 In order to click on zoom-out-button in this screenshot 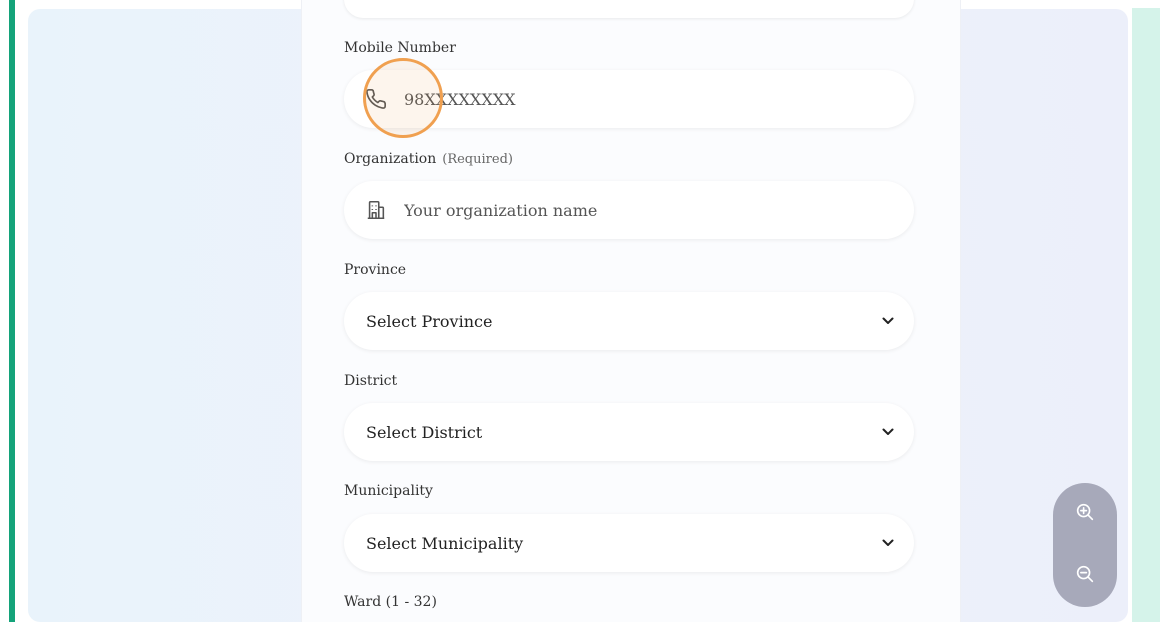, I will do `click(1085, 576)`.